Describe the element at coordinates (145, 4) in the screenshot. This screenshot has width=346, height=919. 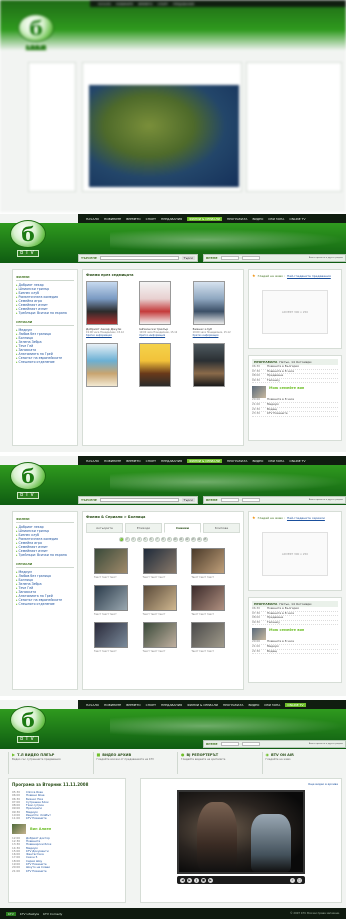
I see `nav-item: ВРЕМЕТО` at that location.